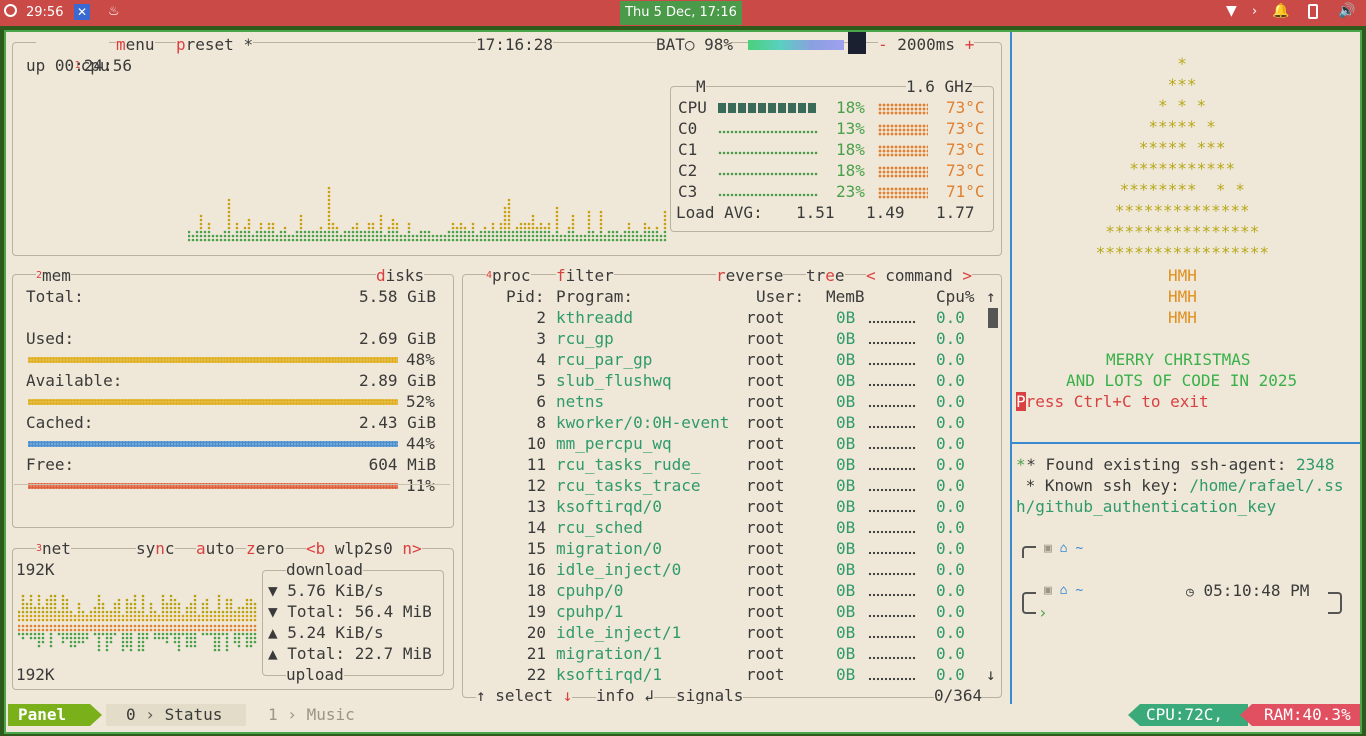 The height and width of the screenshot is (736, 1366). Describe the element at coordinates (114, 11) in the screenshot. I see `tray-icon: ♨` at that location.